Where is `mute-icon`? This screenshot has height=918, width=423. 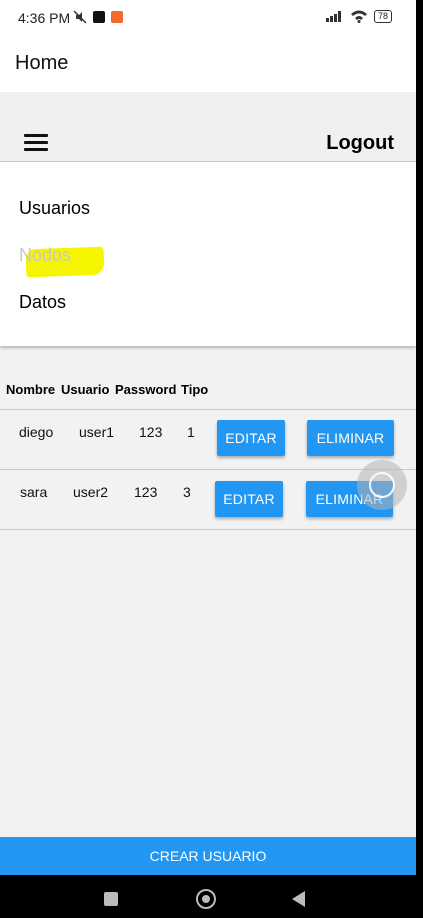 mute-icon is located at coordinates (80, 17).